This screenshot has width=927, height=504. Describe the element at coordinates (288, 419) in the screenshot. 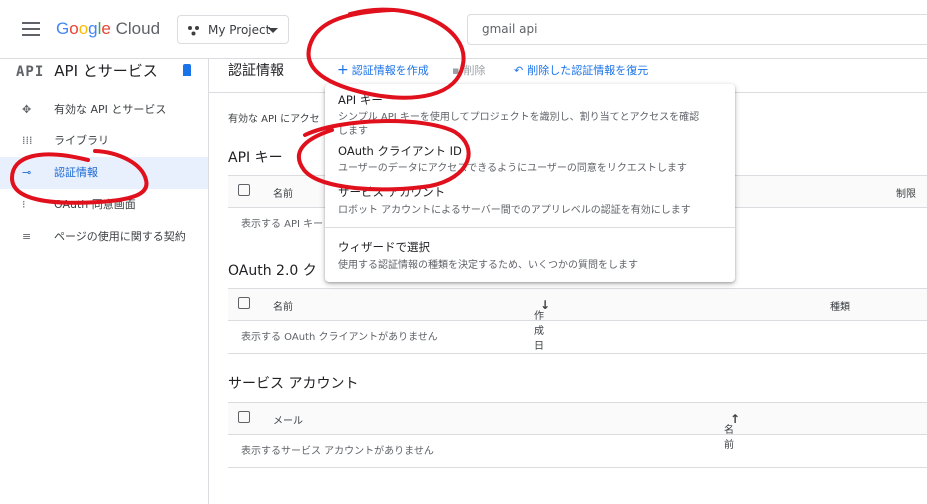

I see `column-mail: メール` at that location.